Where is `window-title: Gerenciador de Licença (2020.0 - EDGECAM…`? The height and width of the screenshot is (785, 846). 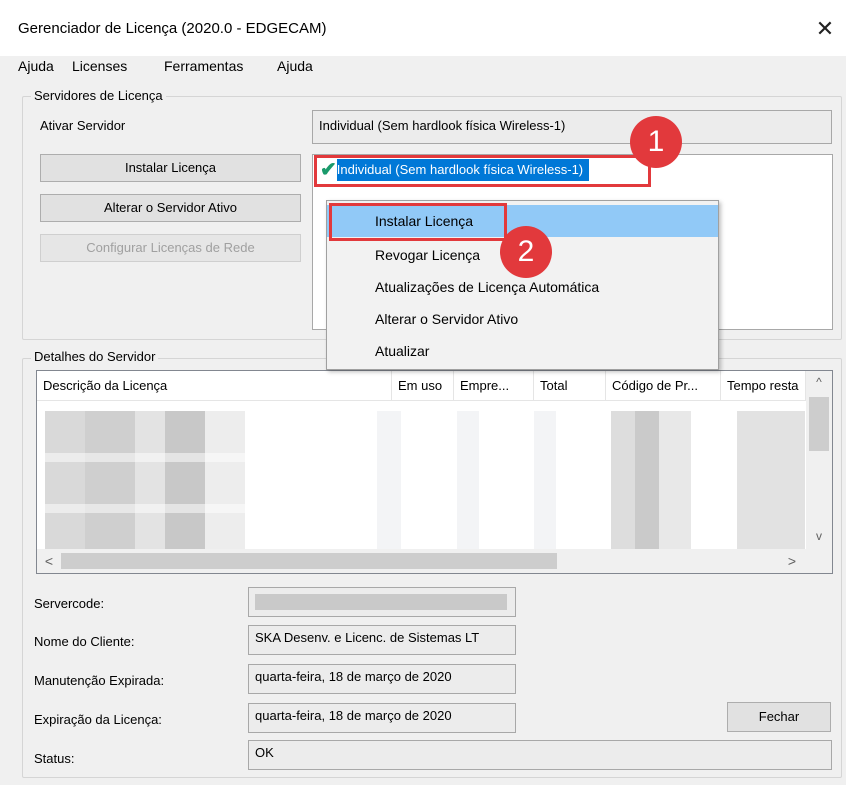 window-title: Gerenciador de Licença (2020.0 - EDGECAM… is located at coordinates (172, 28).